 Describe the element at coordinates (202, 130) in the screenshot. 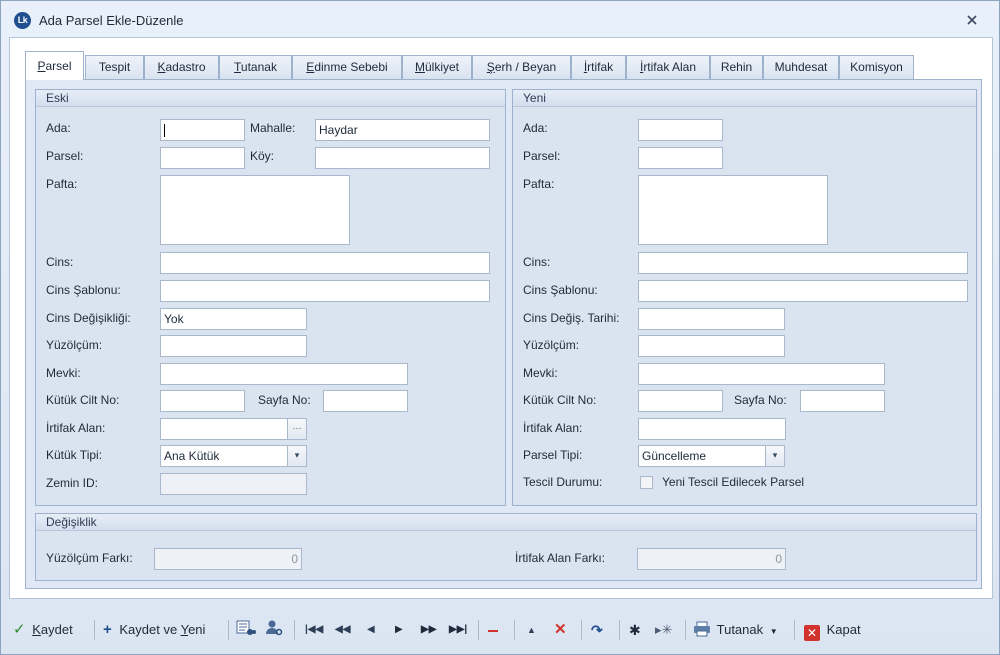

I see `eski-ada-input` at that location.